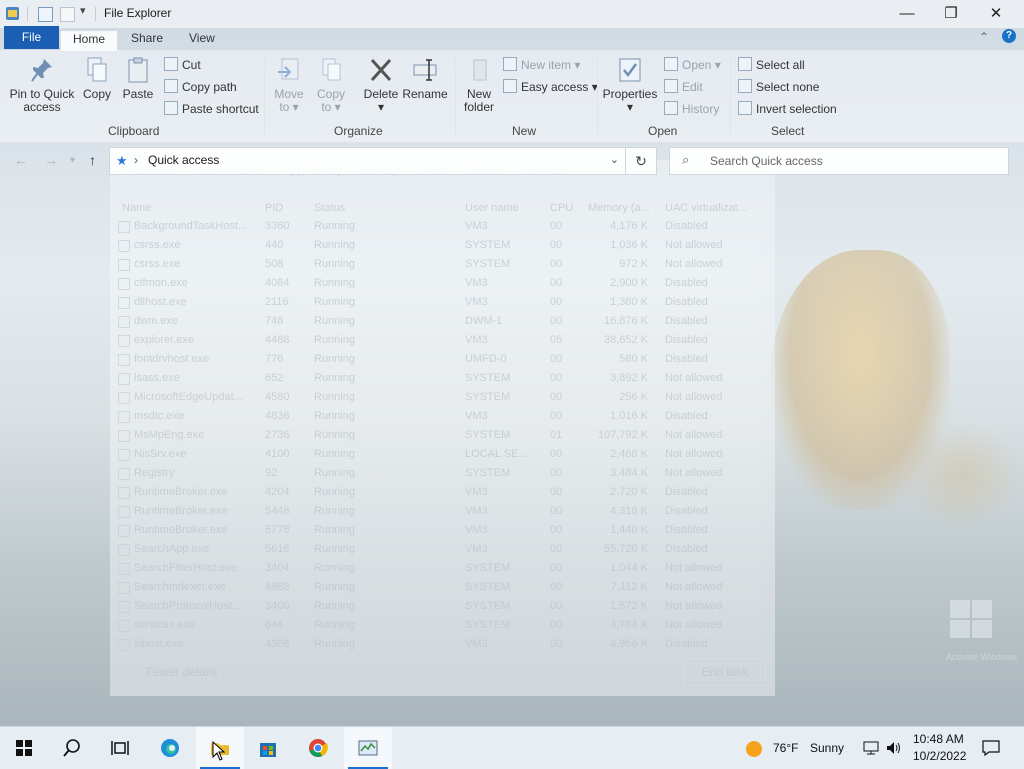 Image resolution: width=1024 pixels, height=769 pixels. I want to click on start-button, so click(24, 748).